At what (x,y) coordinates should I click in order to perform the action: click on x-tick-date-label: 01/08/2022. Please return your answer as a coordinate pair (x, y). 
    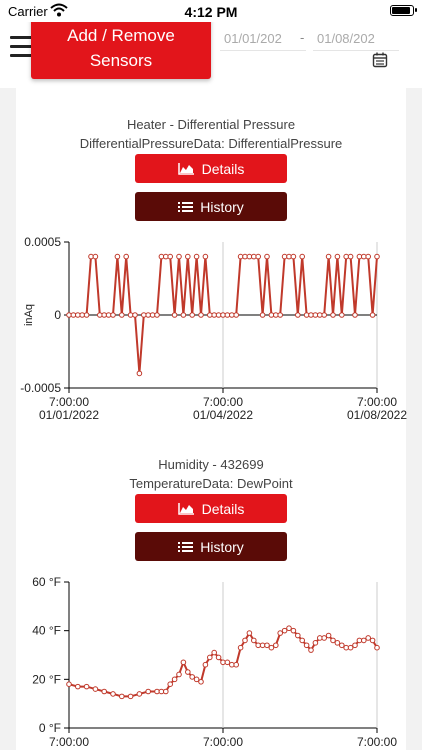
    Looking at the image, I should click on (377, 415).